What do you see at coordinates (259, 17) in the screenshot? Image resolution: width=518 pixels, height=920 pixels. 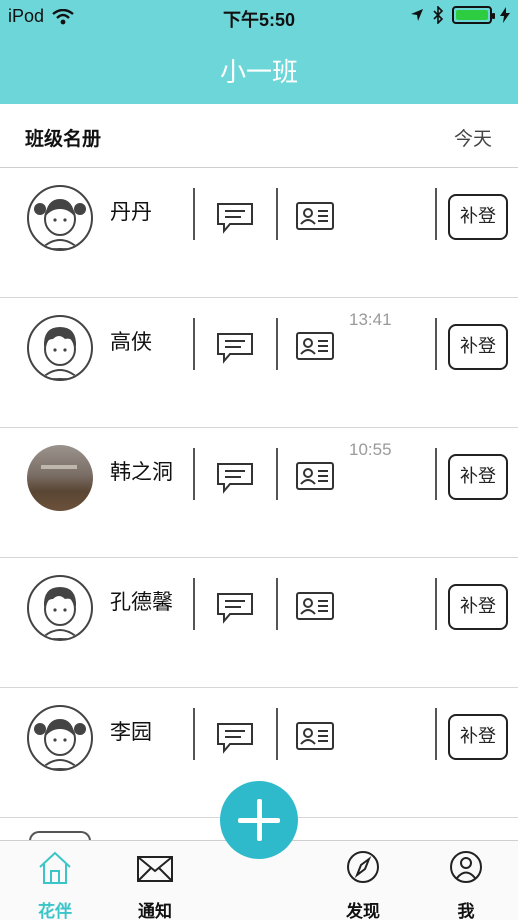 I see `status-bar: iPod 下午5:50` at bounding box center [259, 17].